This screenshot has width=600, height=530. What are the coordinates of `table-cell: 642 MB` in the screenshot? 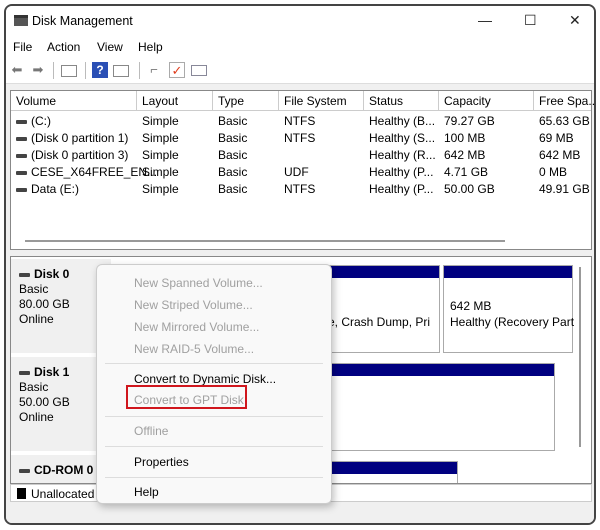 It's located at (557, 155).